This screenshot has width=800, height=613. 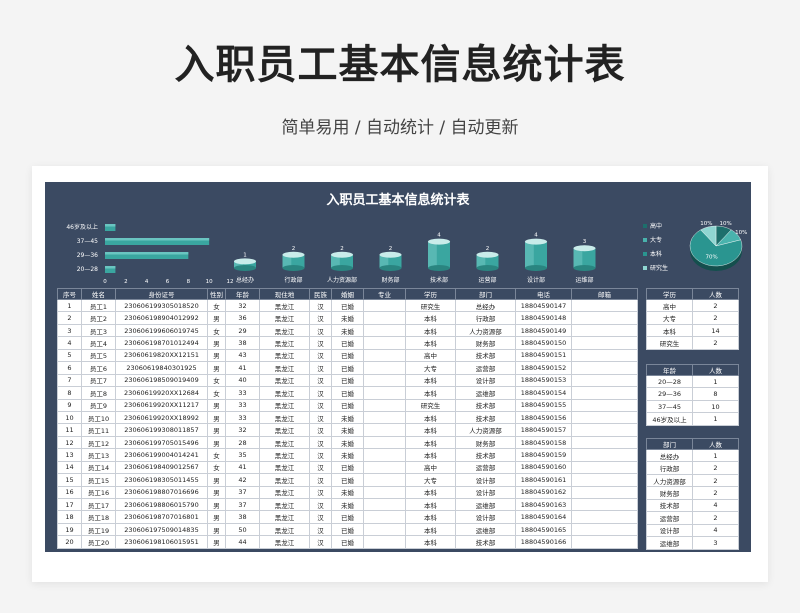 What do you see at coordinates (715, 406) in the screenshot?
I see `age-cell: 10` at bounding box center [715, 406].